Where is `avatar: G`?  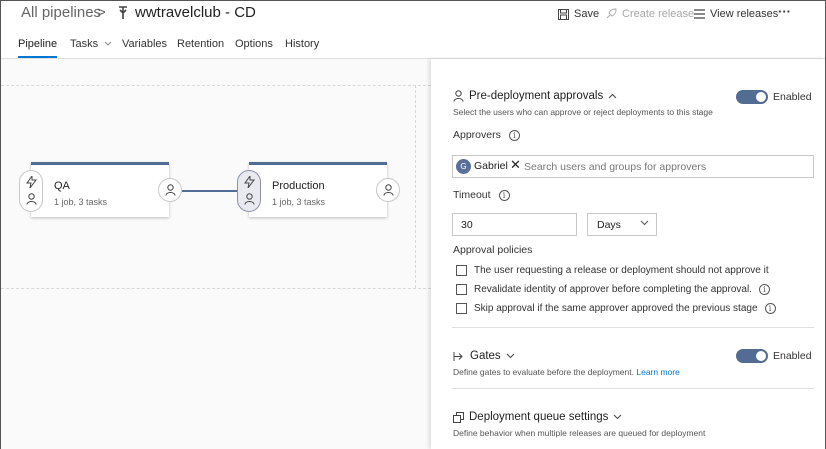 avatar: G is located at coordinates (463, 166).